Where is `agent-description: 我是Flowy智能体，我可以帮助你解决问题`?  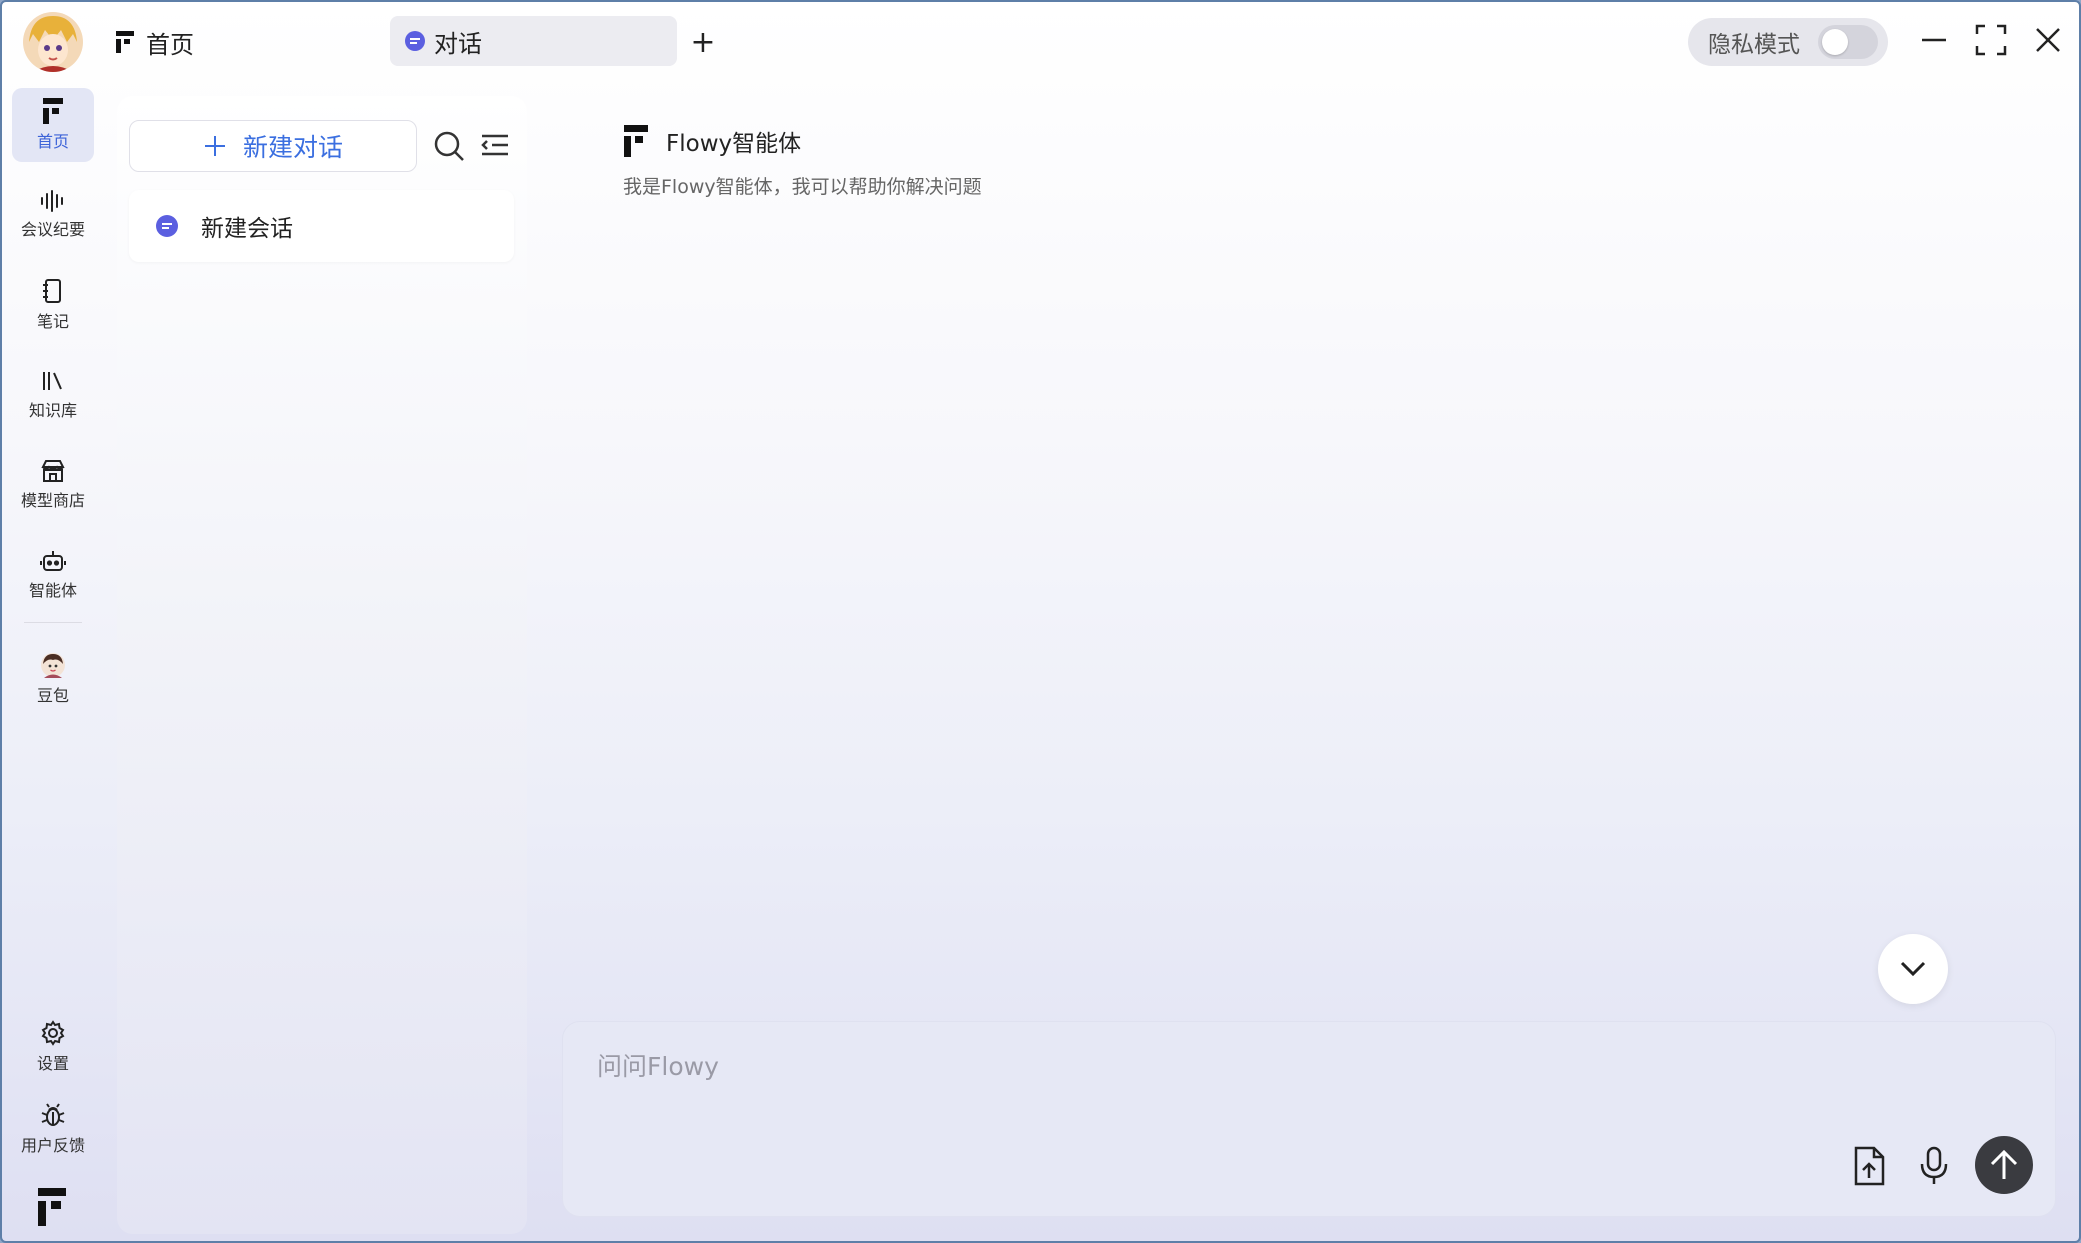
agent-description: 我是Flowy智能体，我可以帮助你解决问题 is located at coordinates (802, 187).